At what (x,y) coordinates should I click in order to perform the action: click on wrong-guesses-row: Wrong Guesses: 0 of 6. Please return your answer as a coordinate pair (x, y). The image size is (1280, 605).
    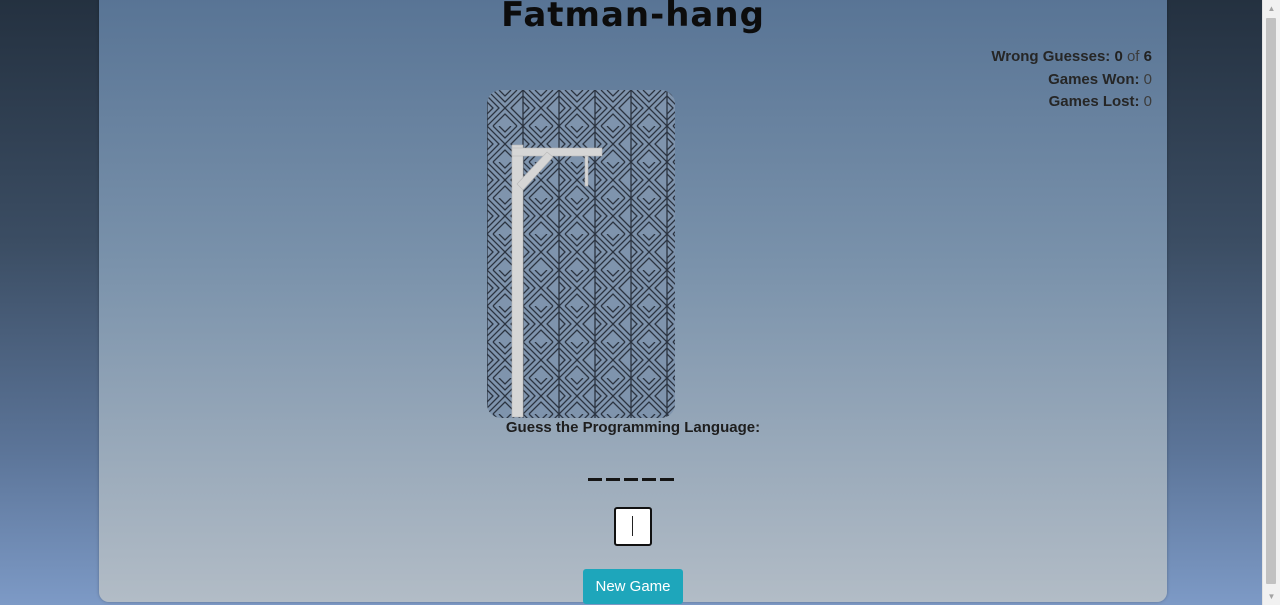
    Looking at the image, I should click on (1071, 57).